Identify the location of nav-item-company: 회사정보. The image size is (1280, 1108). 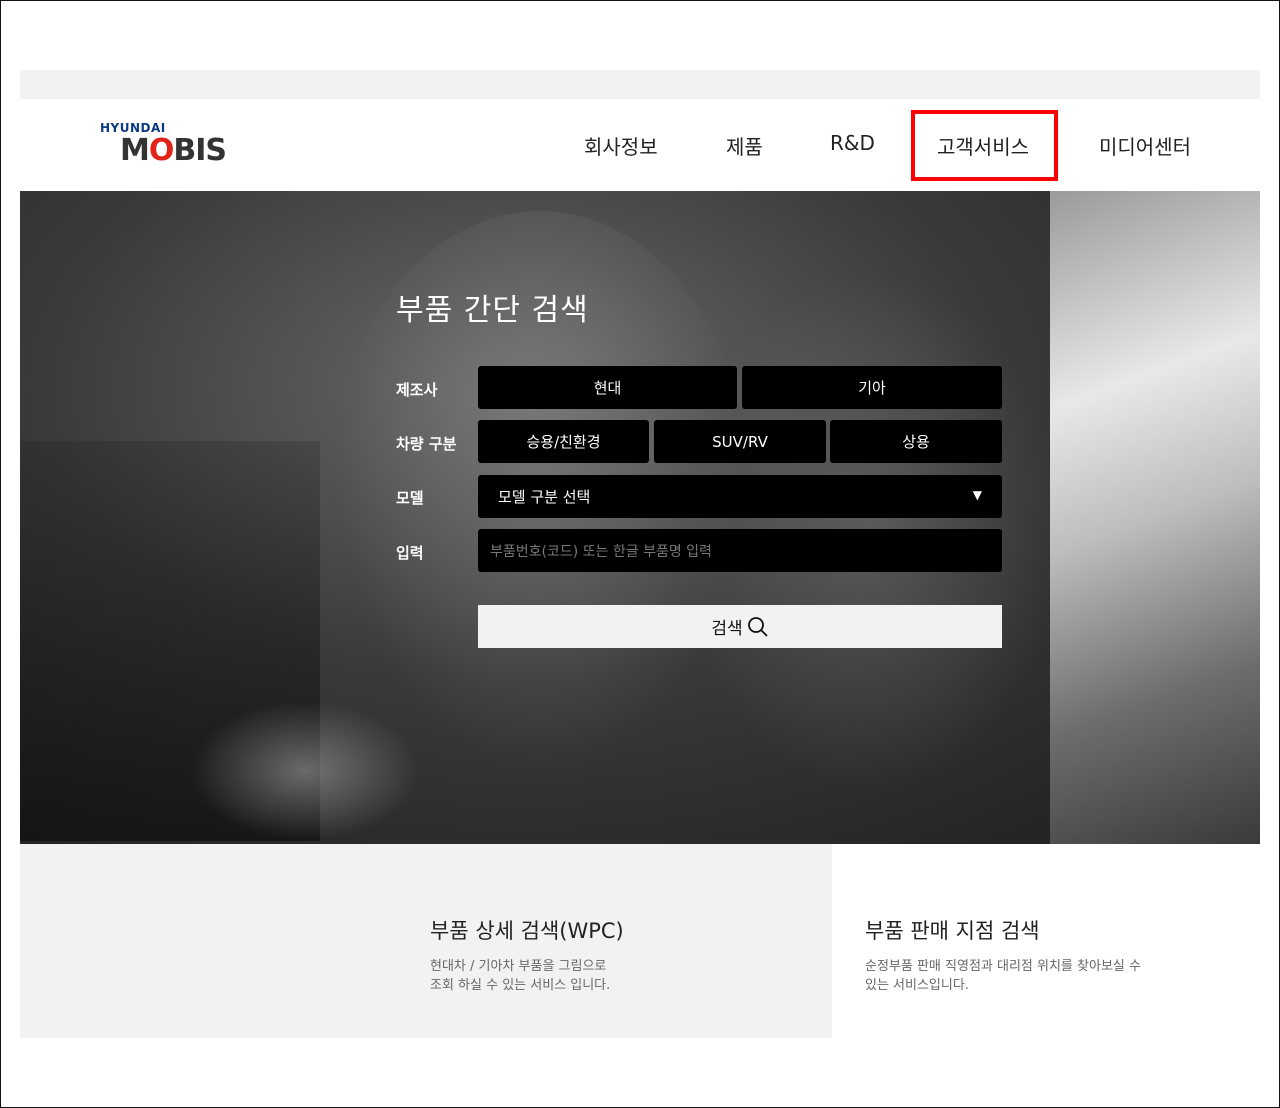
(621, 145).